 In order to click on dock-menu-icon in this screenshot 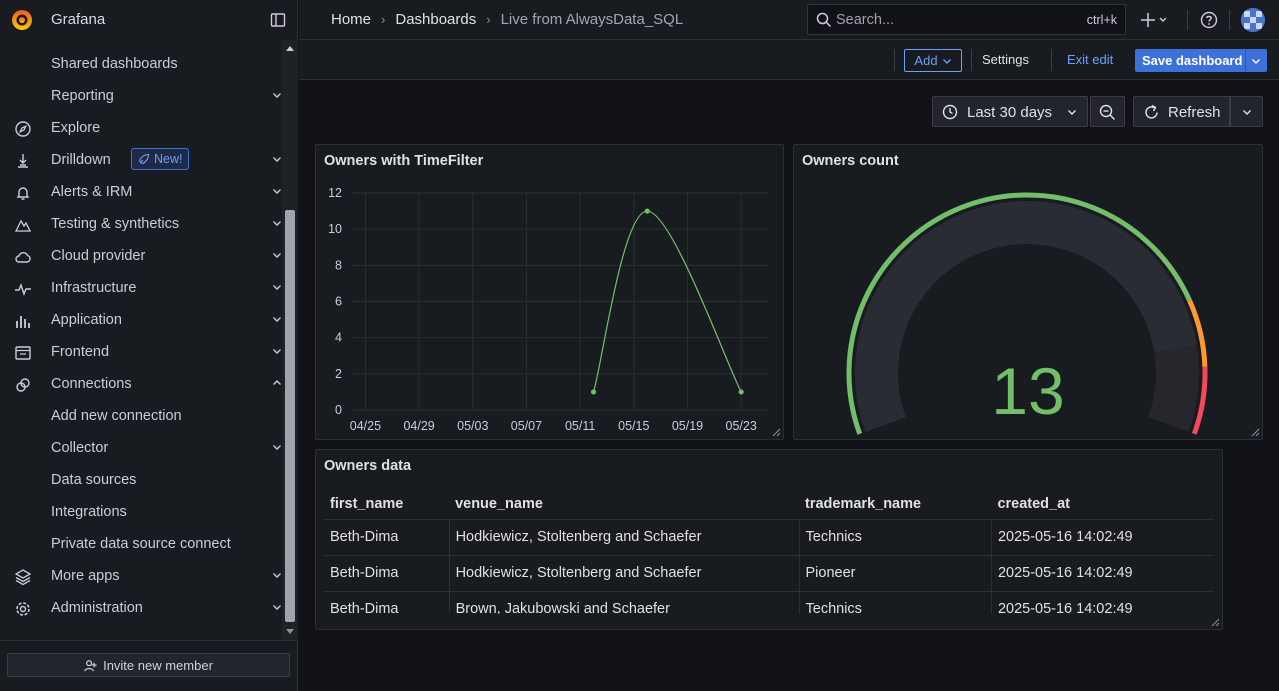, I will do `click(278, 20)`.